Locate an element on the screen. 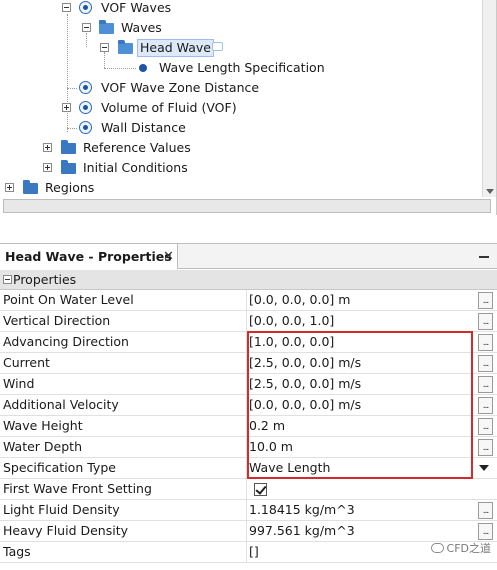  property-row-tags: Tags [] is located at coordinates (248, 552).